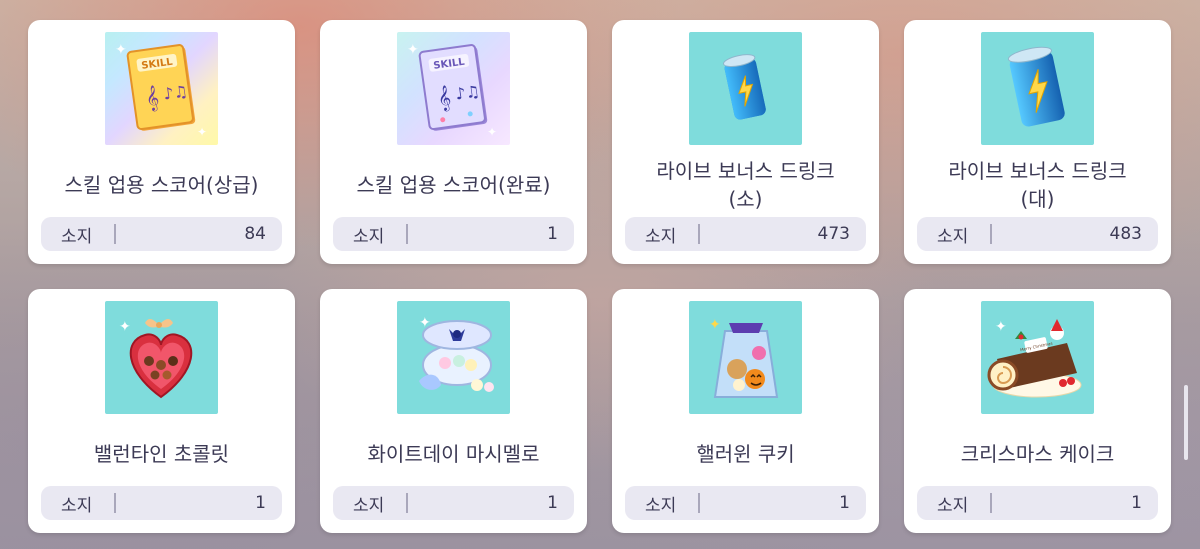 This screenshot has height=549, width=1200. I want to click on christmas-cake-icon: ✦ Merry Christmas, so click(1037, 357).